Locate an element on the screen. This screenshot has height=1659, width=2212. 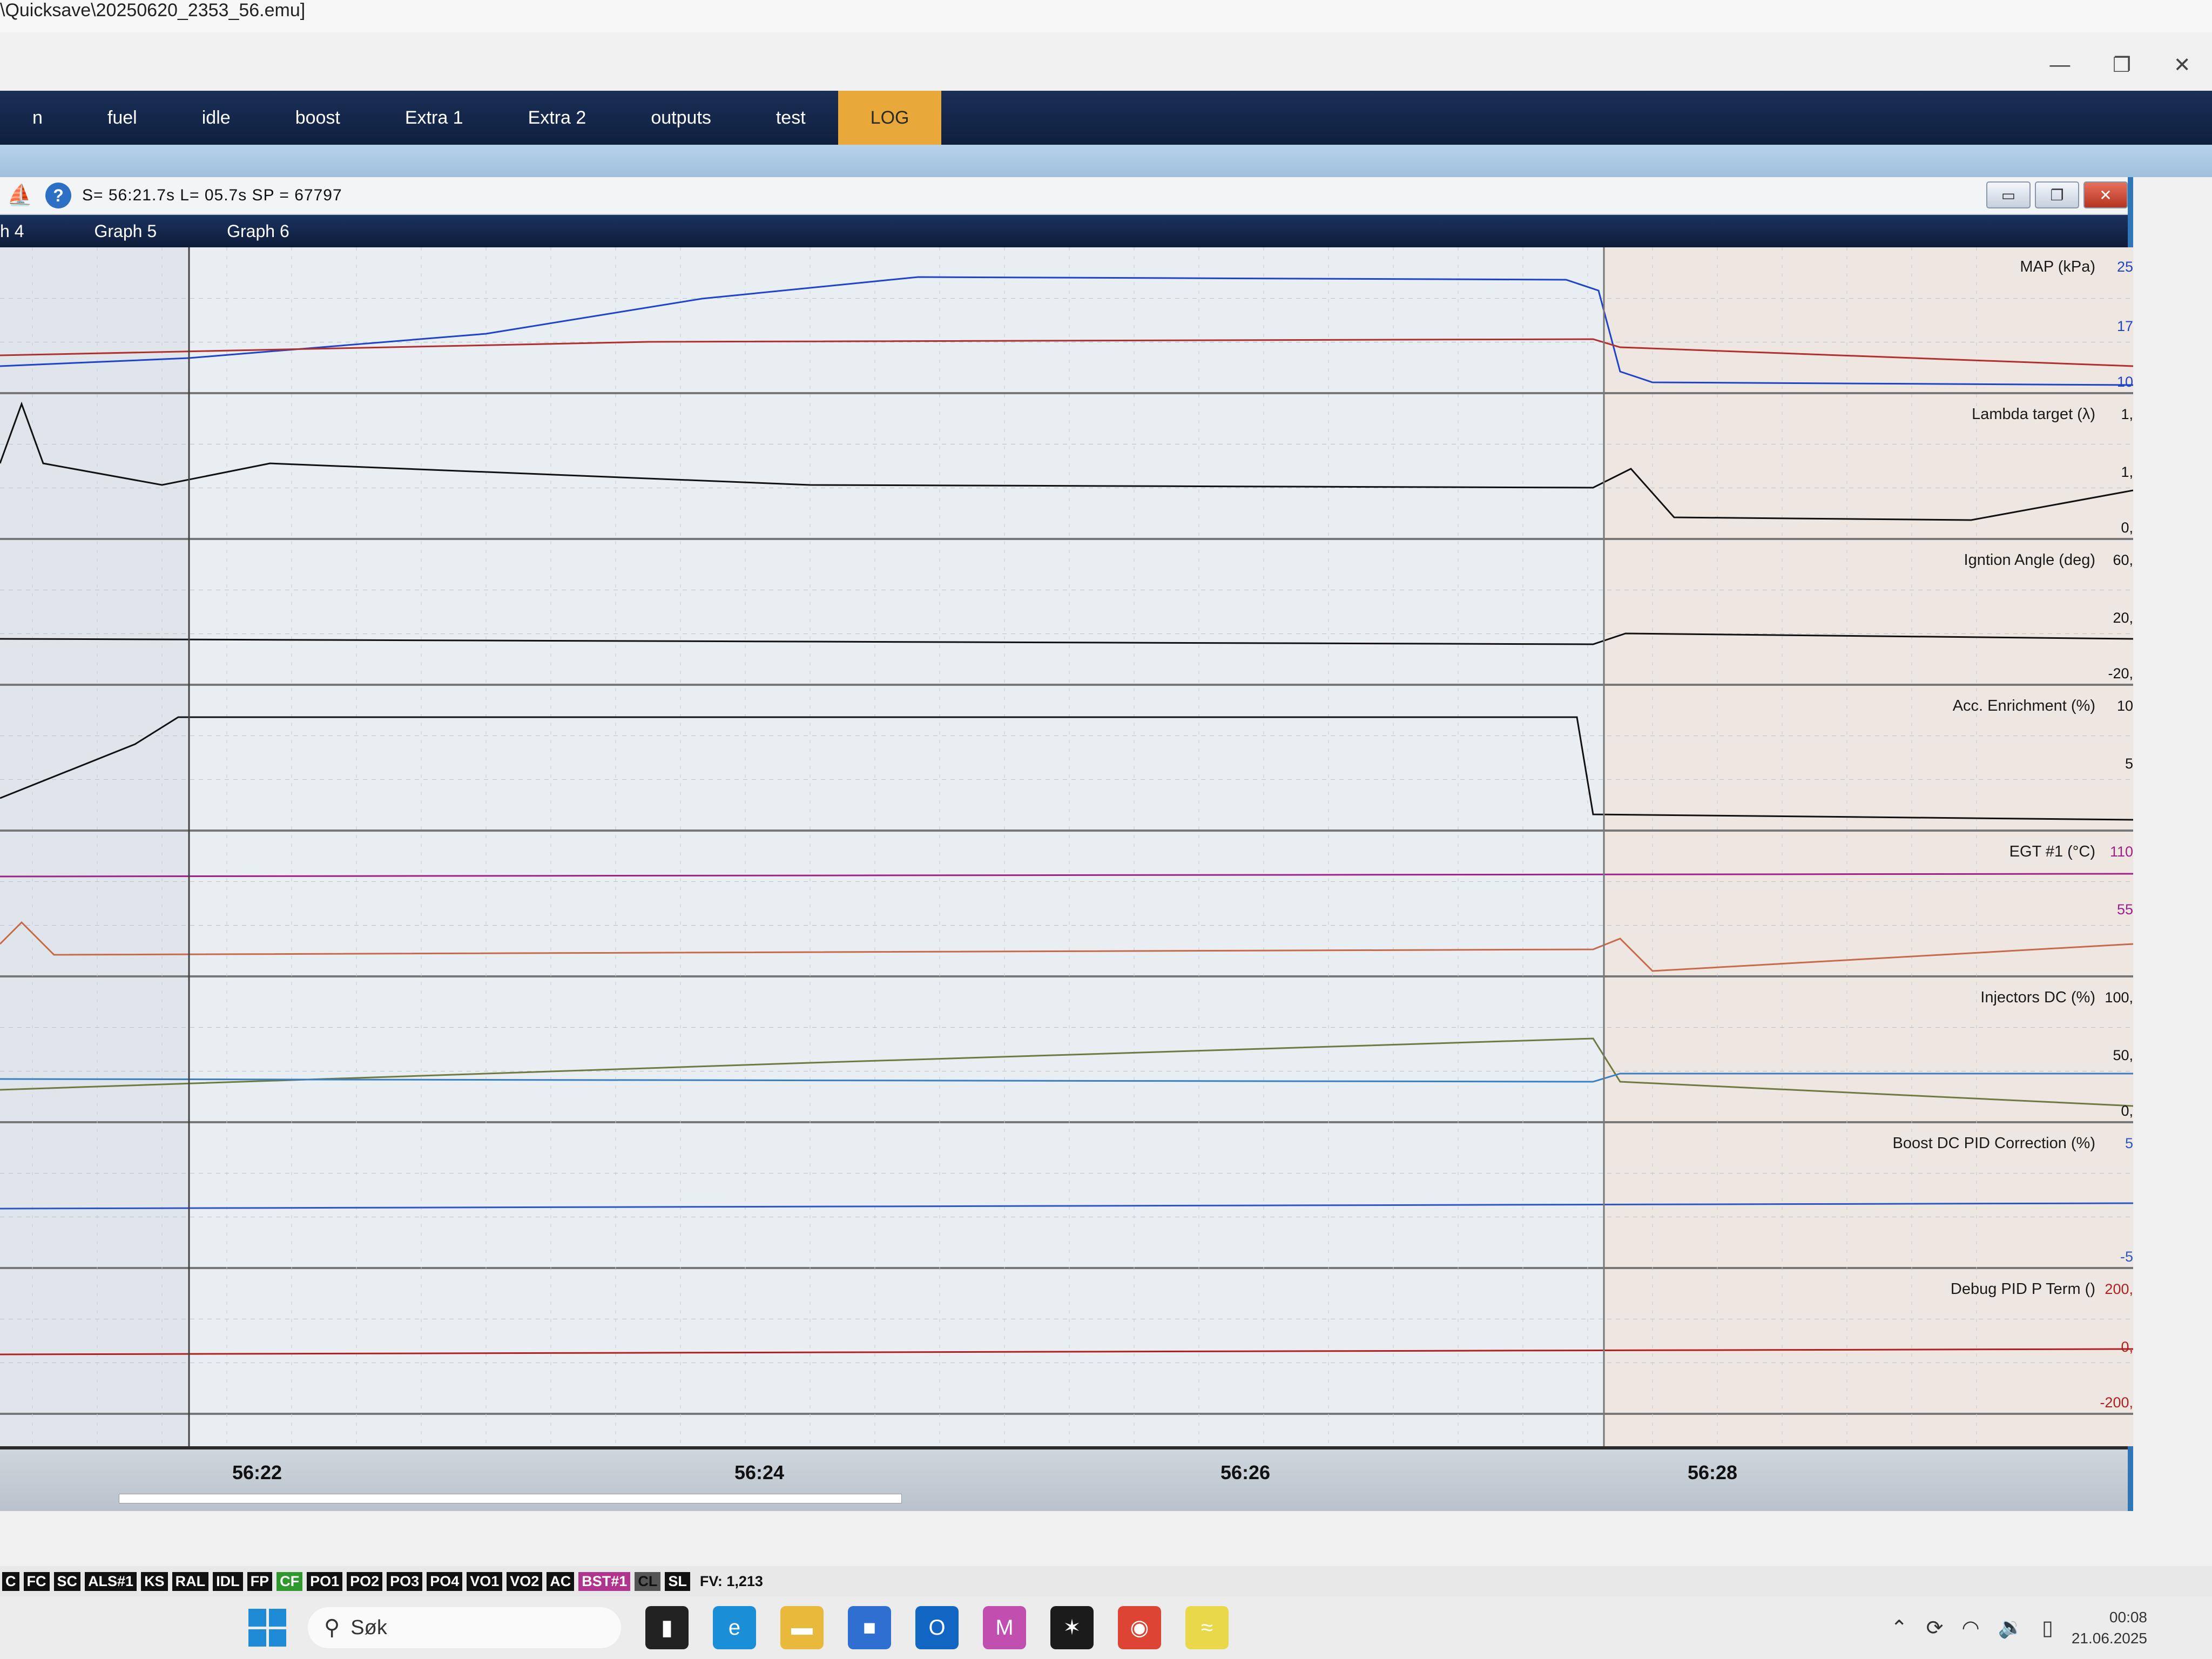
menu-item-fuel: fuel is located at coordinates (122, 118).